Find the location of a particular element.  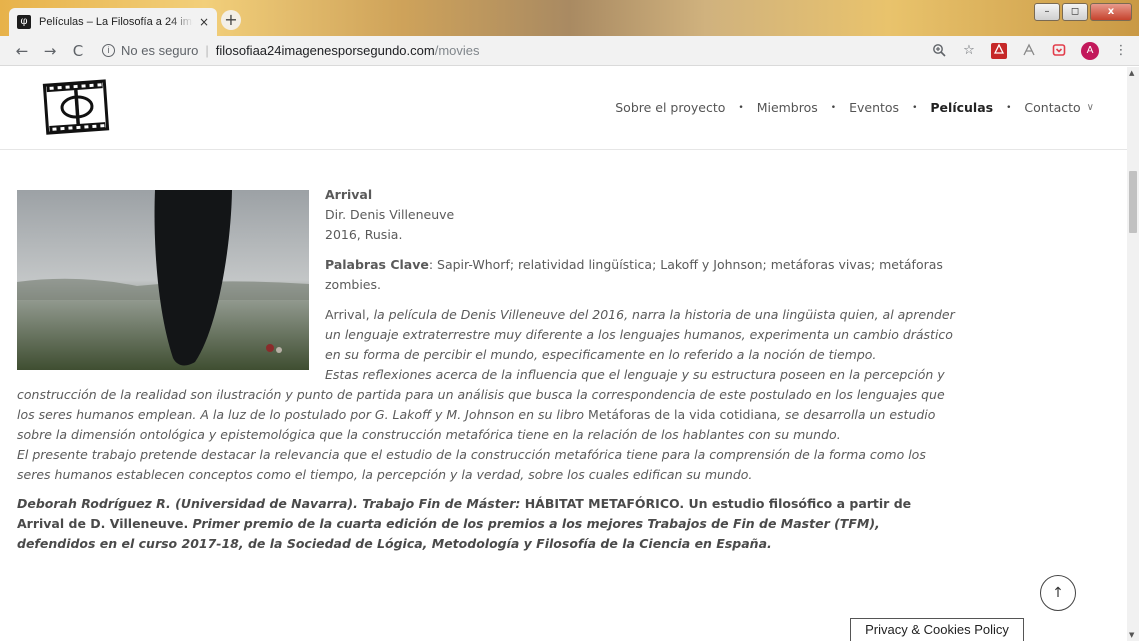

extension-icon is located at coordinates (1029, 51).